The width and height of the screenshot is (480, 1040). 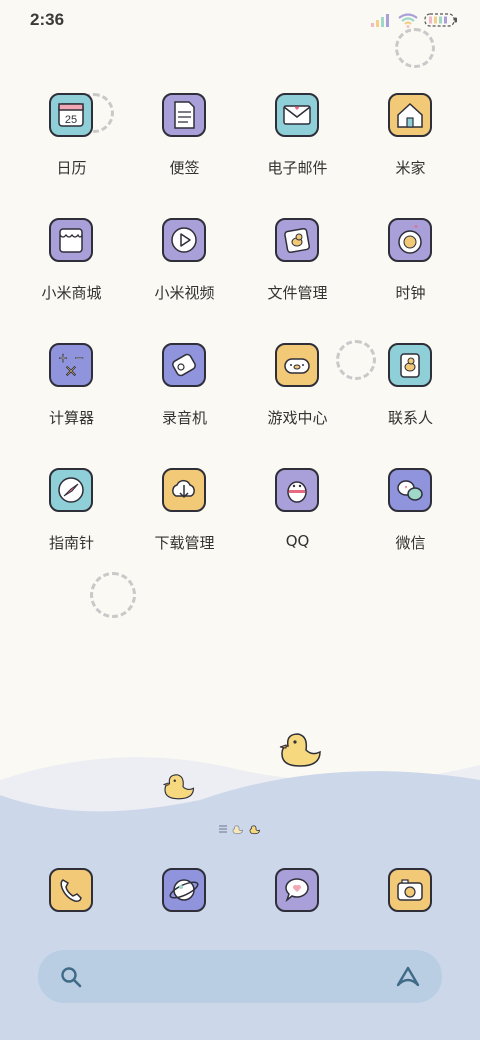 I want to click on app-label: 计算器, so click(x=71, y=418).